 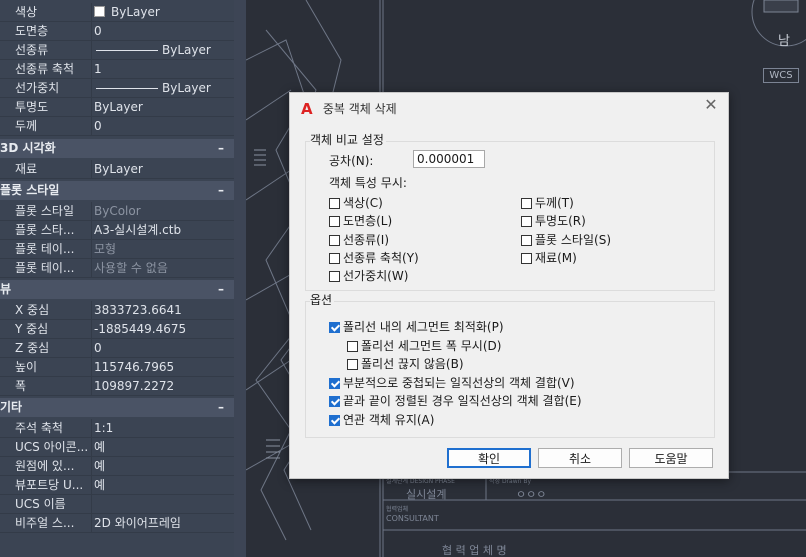 I want to click on property-row: 선종류 ByLayer, so click(x=117, y=50).